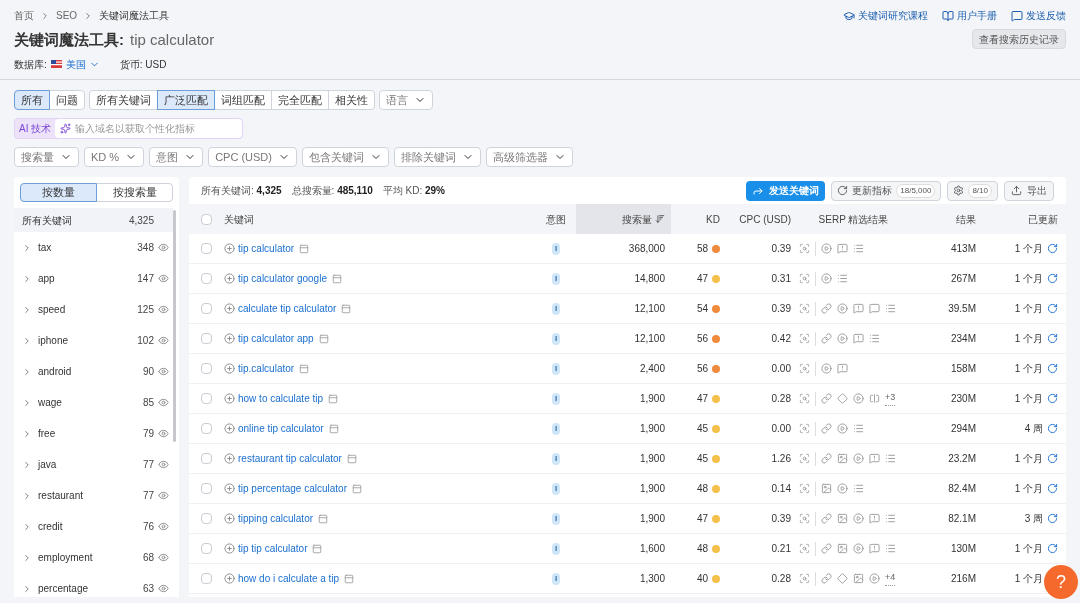 The image size is (1080, 603). Describe the element at coordinates (885, 15) in the screenshot. I see `help-link: 关键词研究课程` at that location.